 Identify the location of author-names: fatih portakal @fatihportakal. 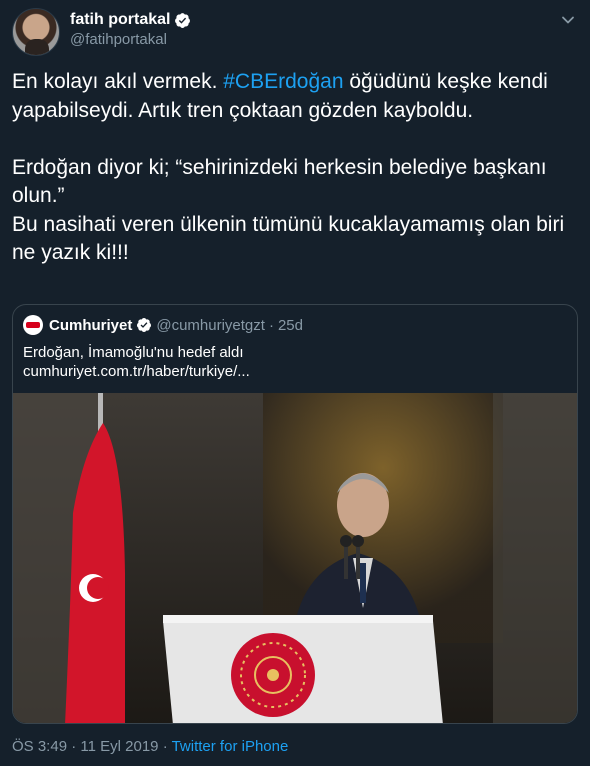
(130, 30).